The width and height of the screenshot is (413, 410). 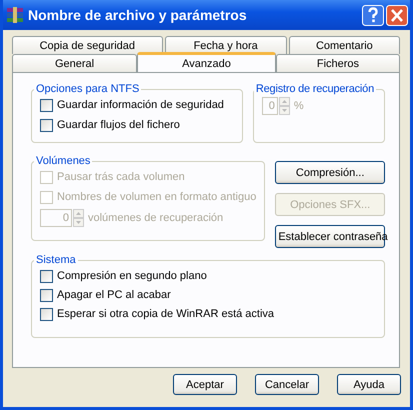 What do you see at coordinates (344, 45) in the screenshot?
I see `tab: Comentario` at bounding box center [344, 45].